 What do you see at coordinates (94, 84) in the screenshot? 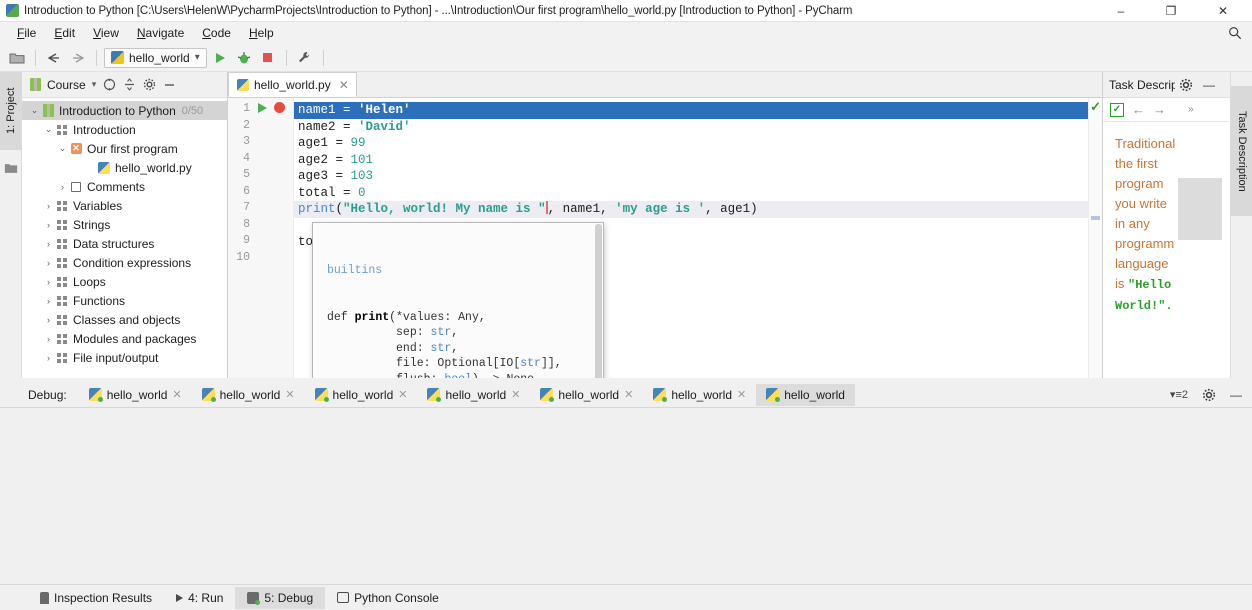
I see `chevron-down-icon: ▾` at bounding box center [94, 84].